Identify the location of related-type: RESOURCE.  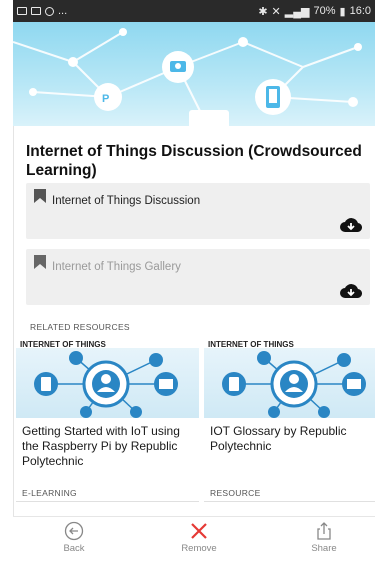
(235, 493).